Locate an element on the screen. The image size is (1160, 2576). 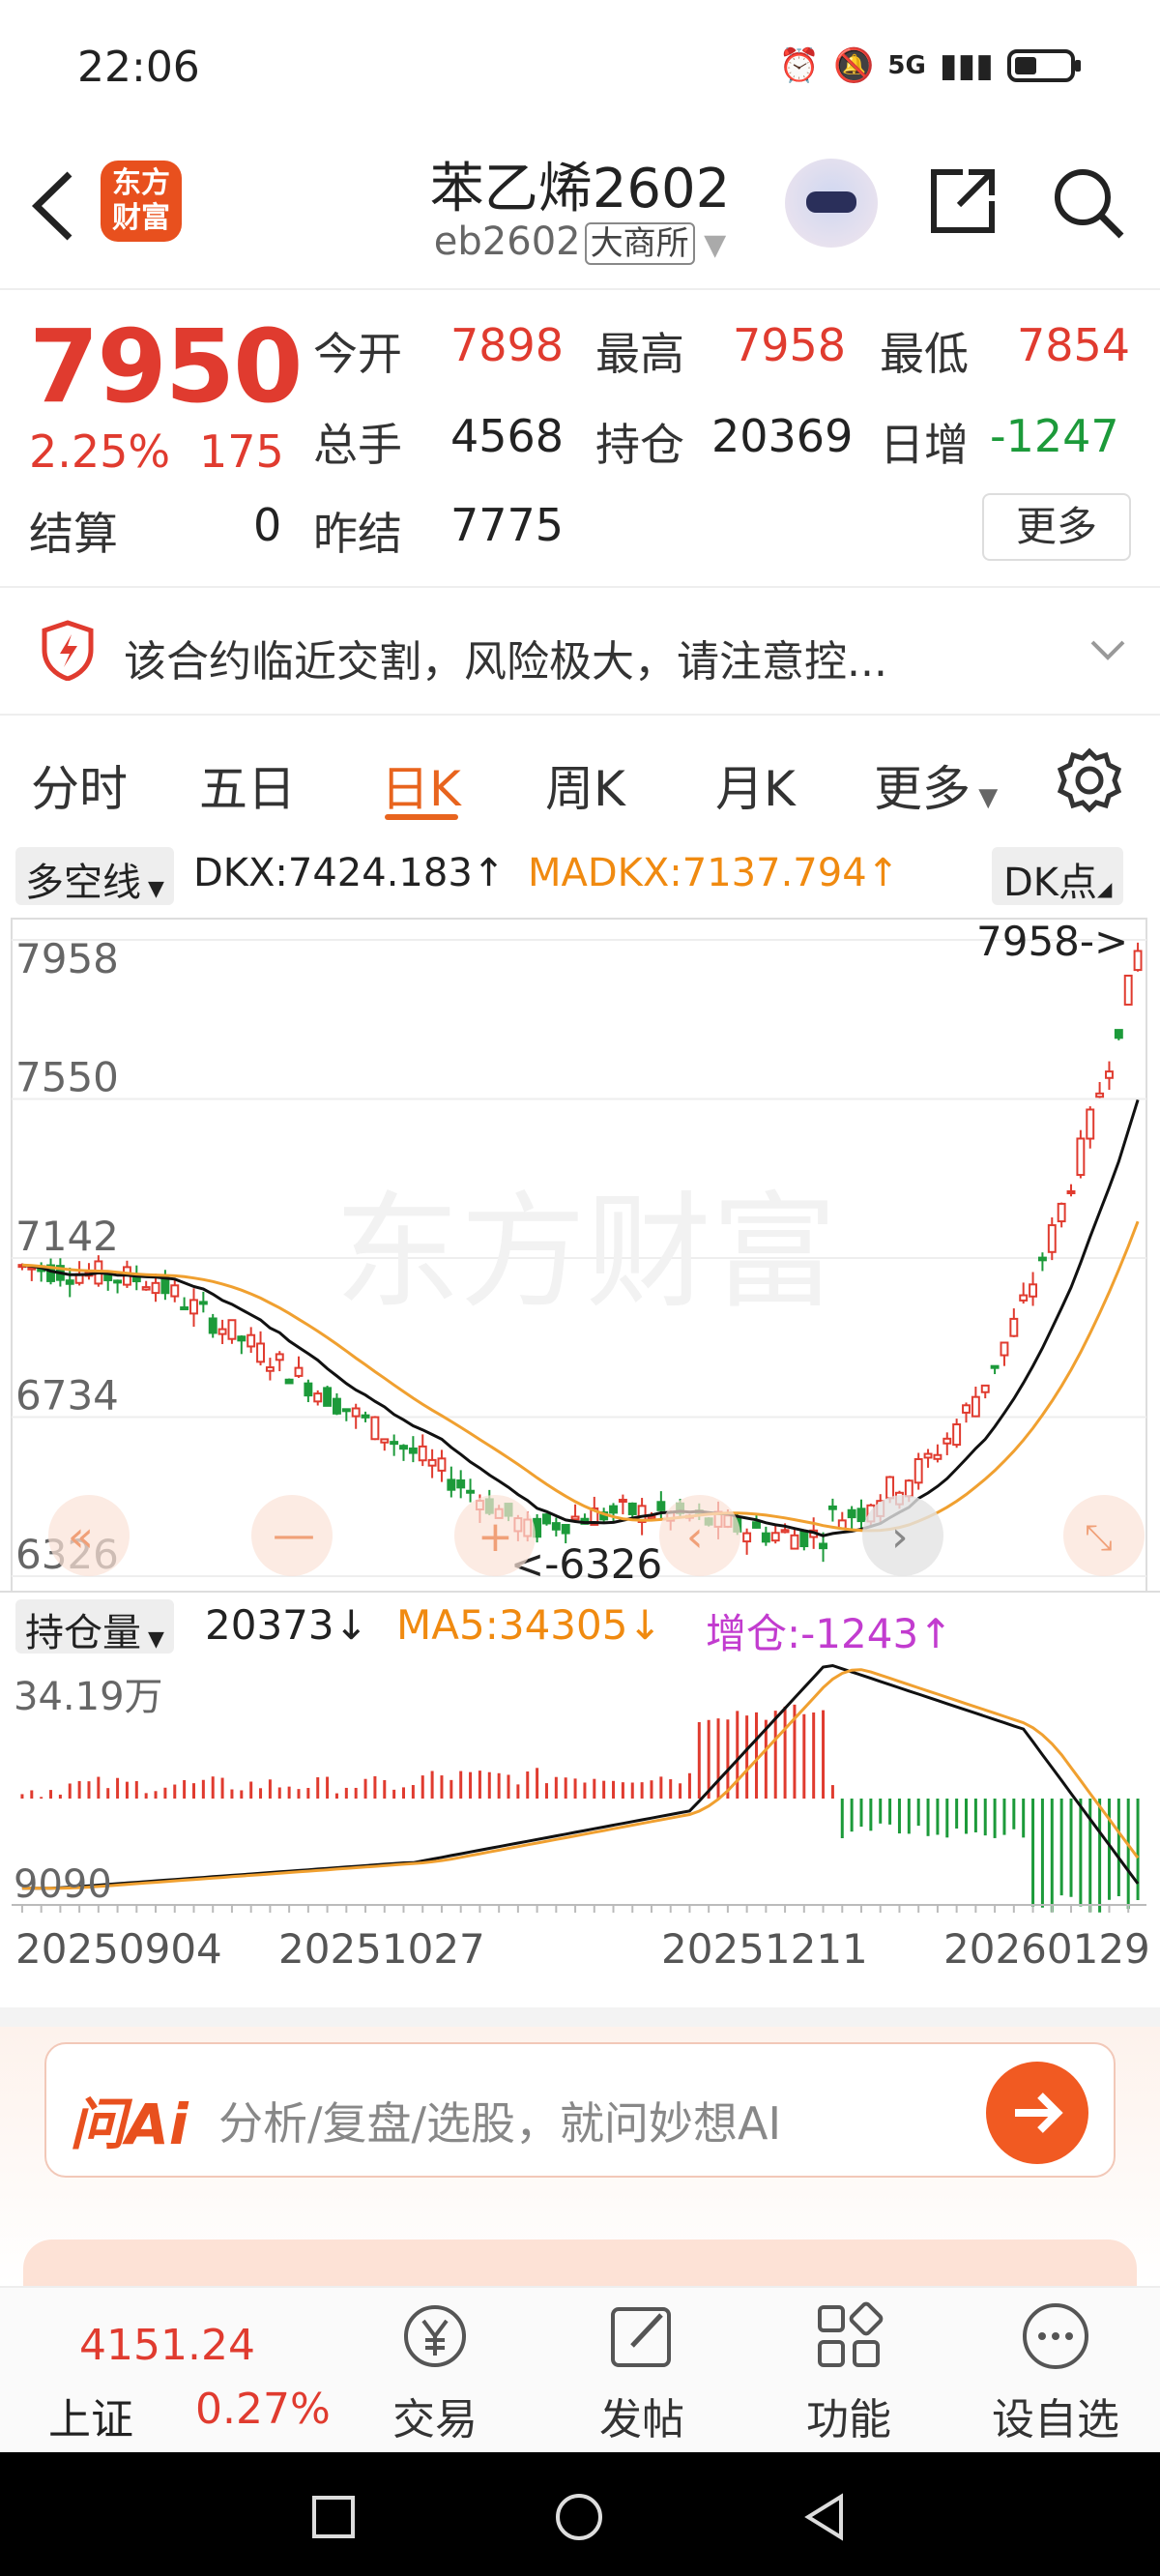
oi-line is located at coordinates (580, 1776).